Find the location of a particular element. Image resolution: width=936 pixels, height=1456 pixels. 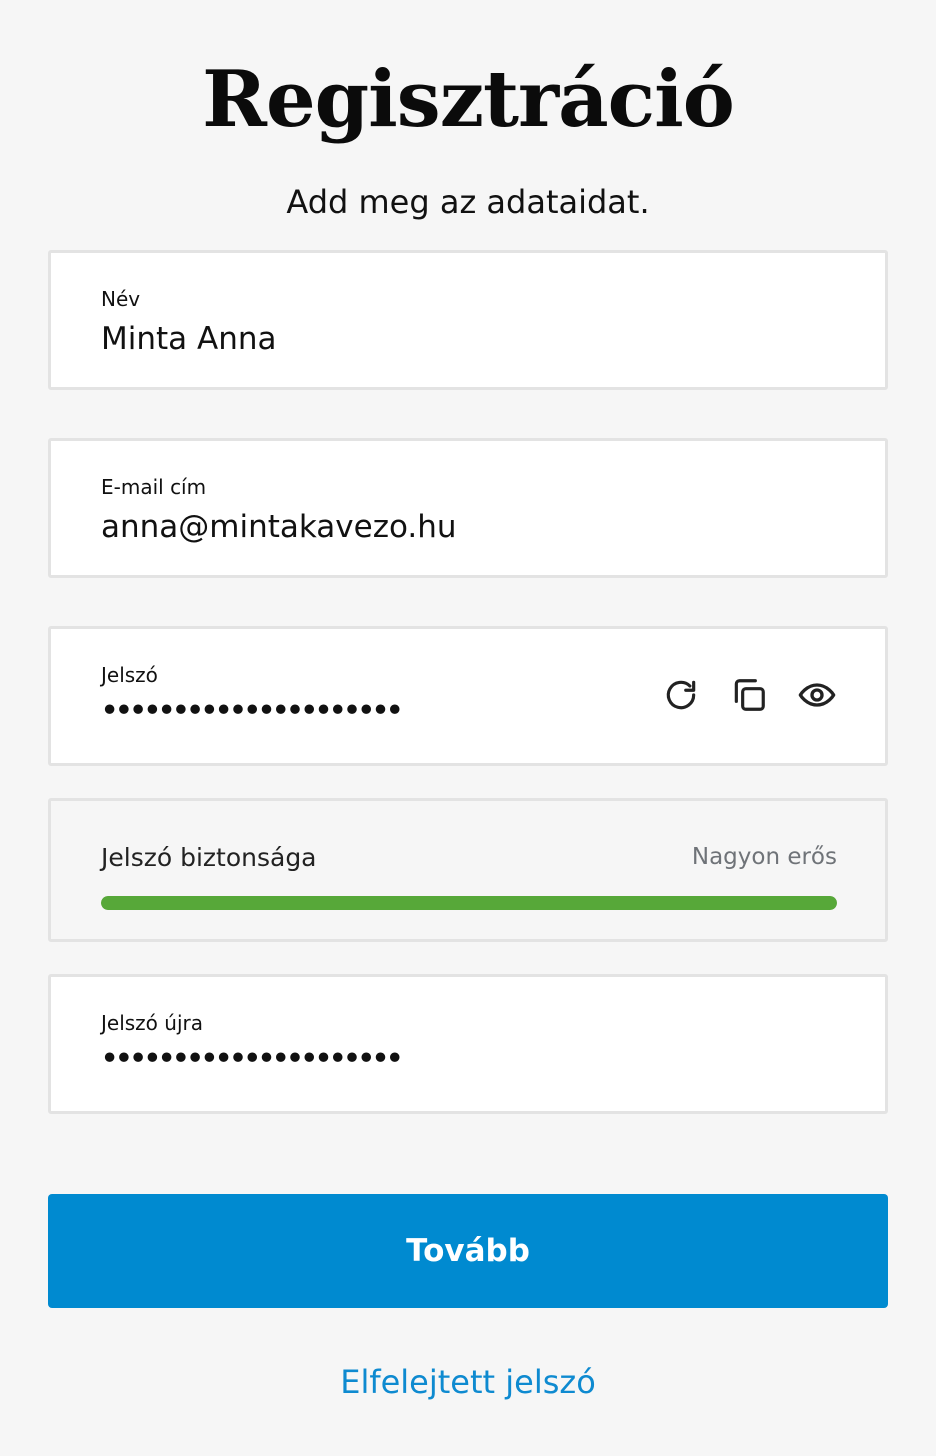

password-input: ••••••••••••••••••••• is located at coordinates (252, 711).